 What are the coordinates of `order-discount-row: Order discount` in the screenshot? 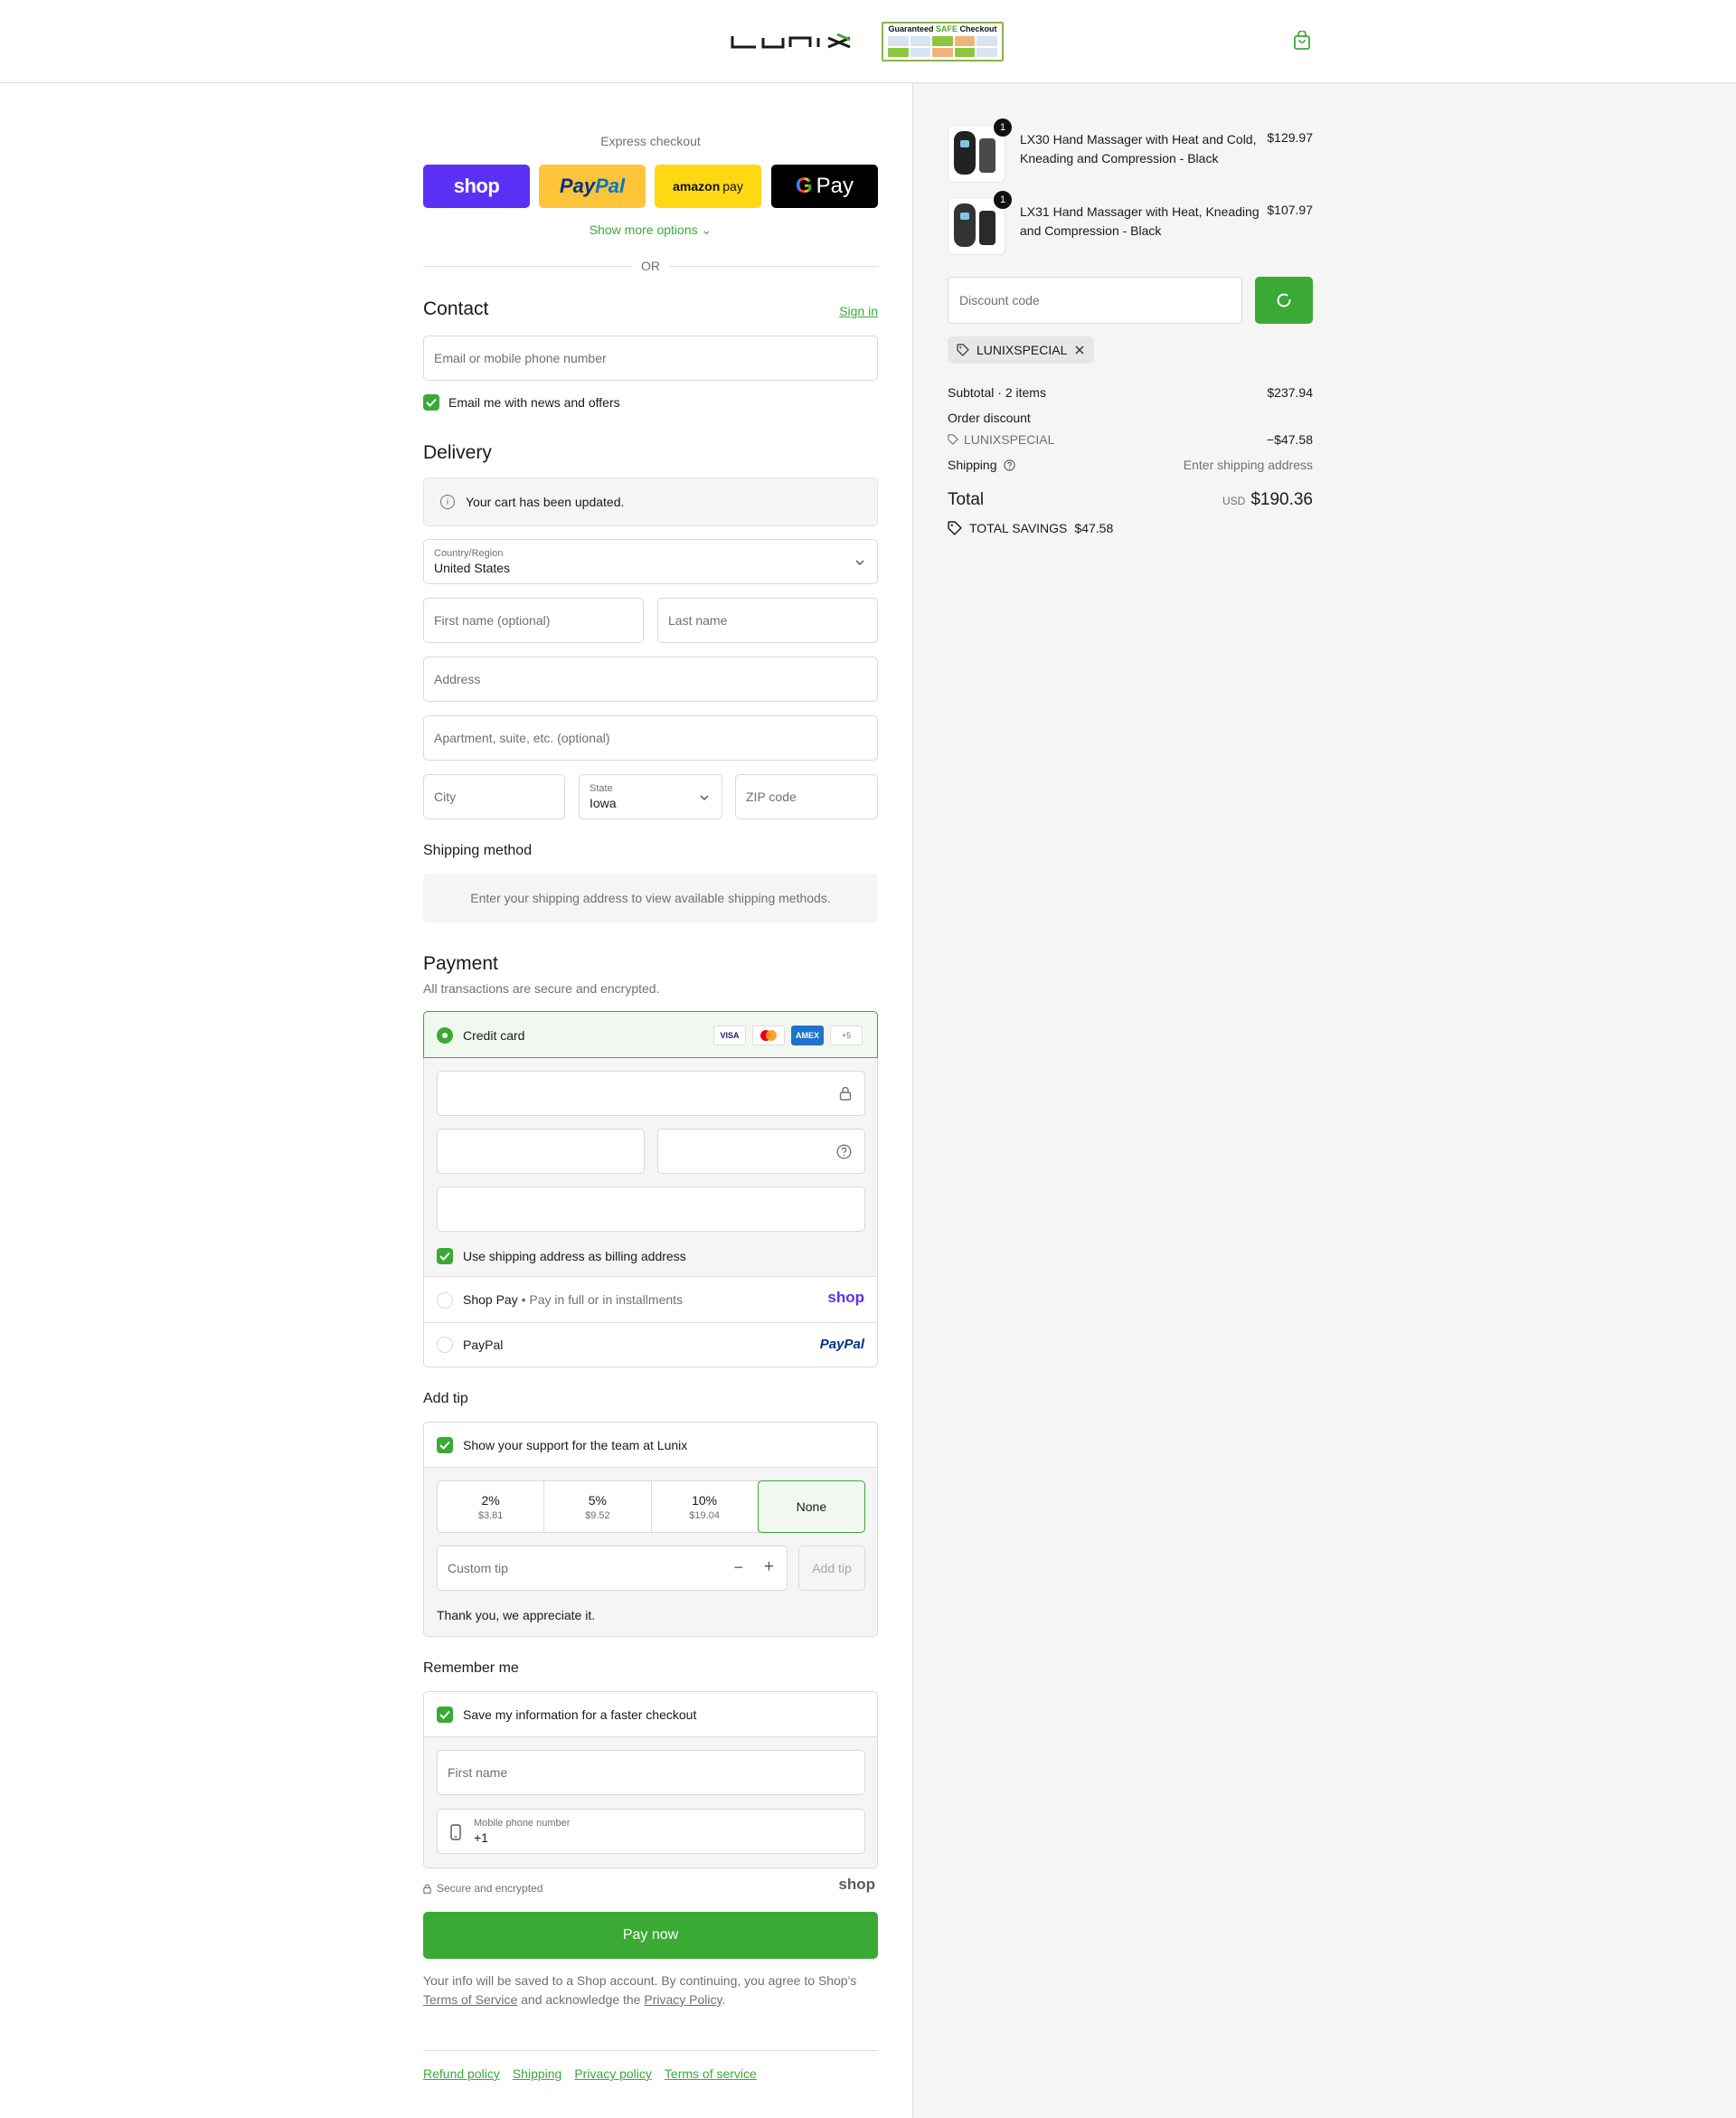 It's located at (989, 418).